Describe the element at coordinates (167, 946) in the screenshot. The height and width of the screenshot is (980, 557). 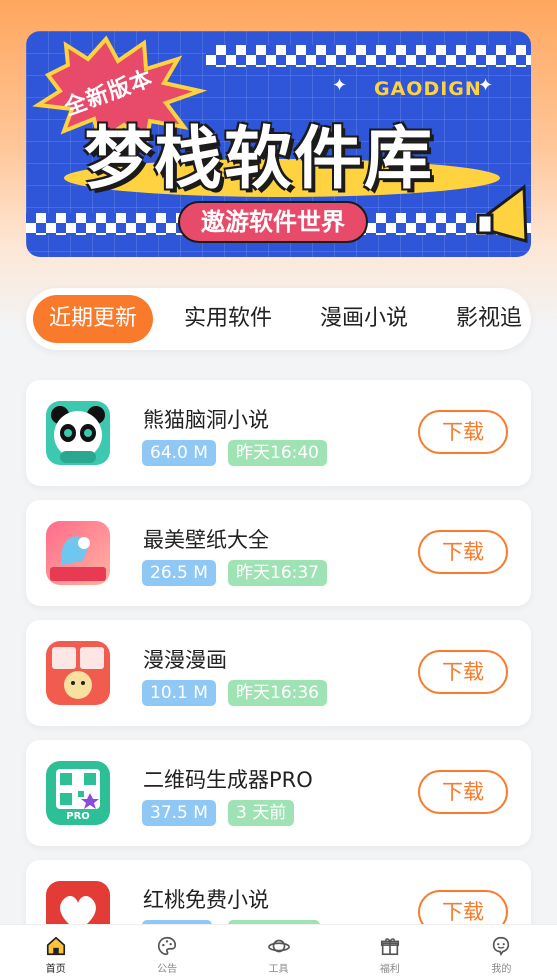
I see `palette-icon` at that location.